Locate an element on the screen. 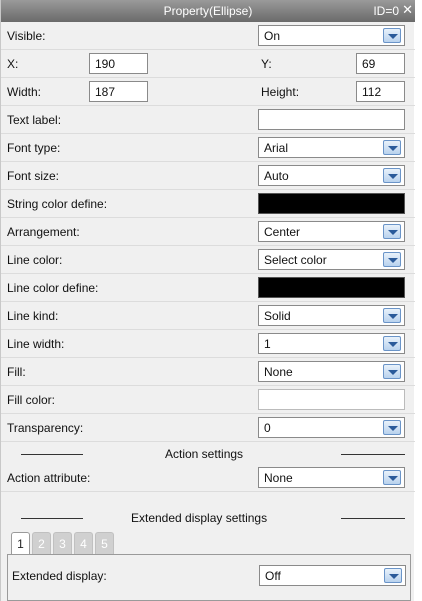 This screenshot has width=422, height=601. arrangement-select: Center is located at coordinates (331, 231).